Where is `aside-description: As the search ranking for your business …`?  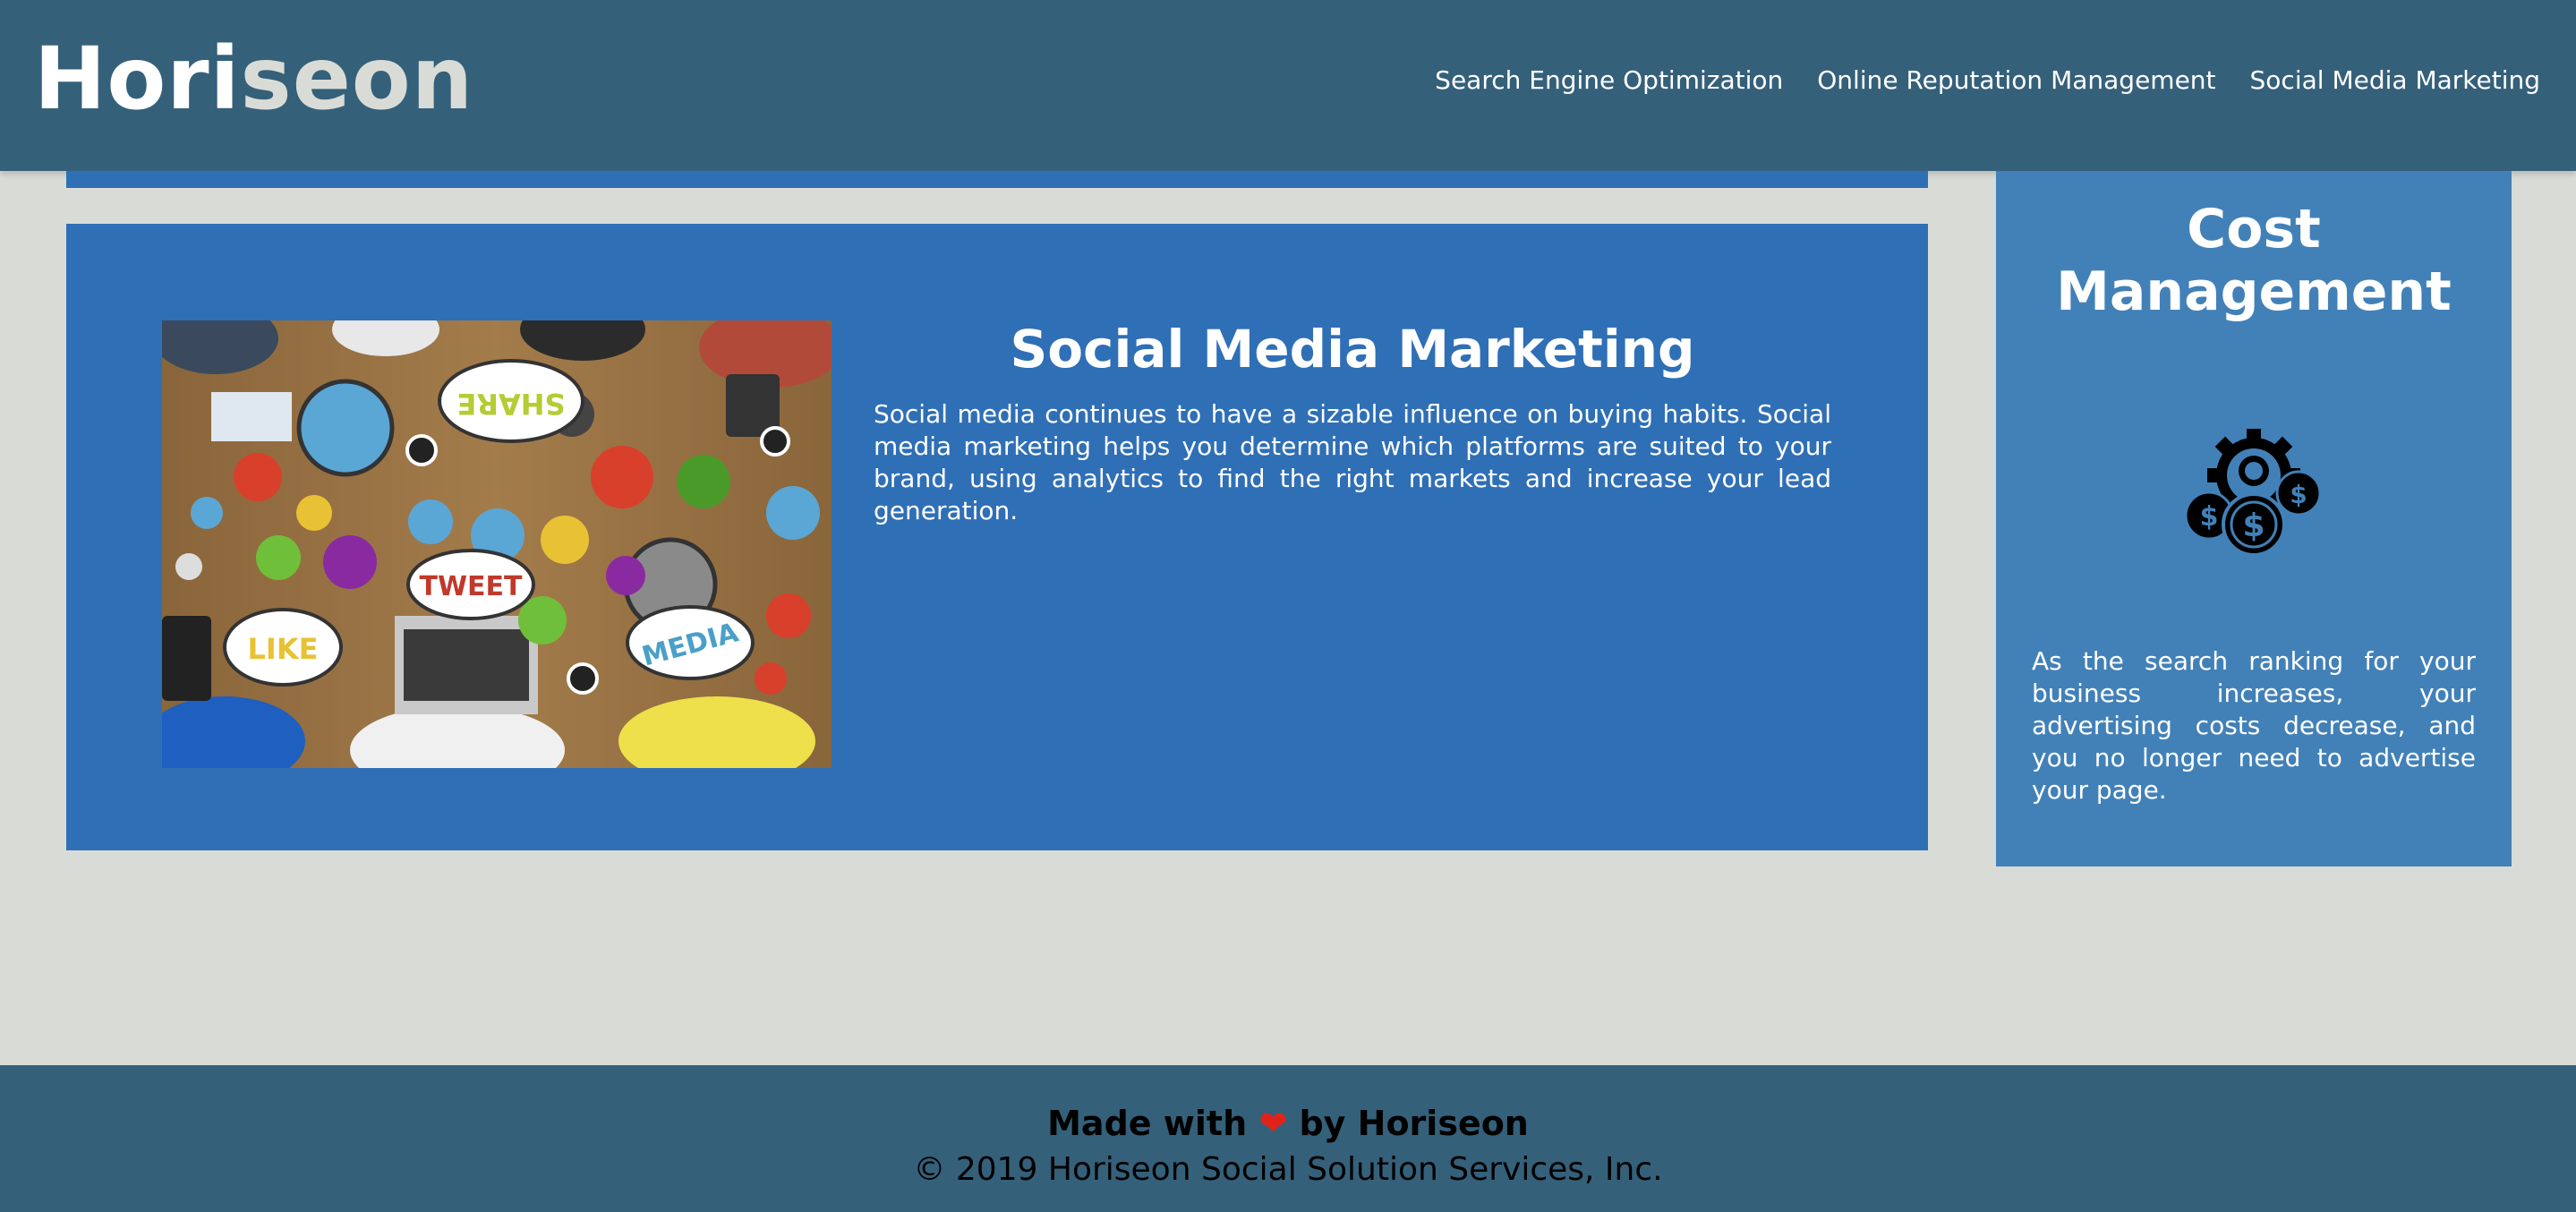 aside-description: As the search ranking for your business … is located at coordinates (2254, 725).